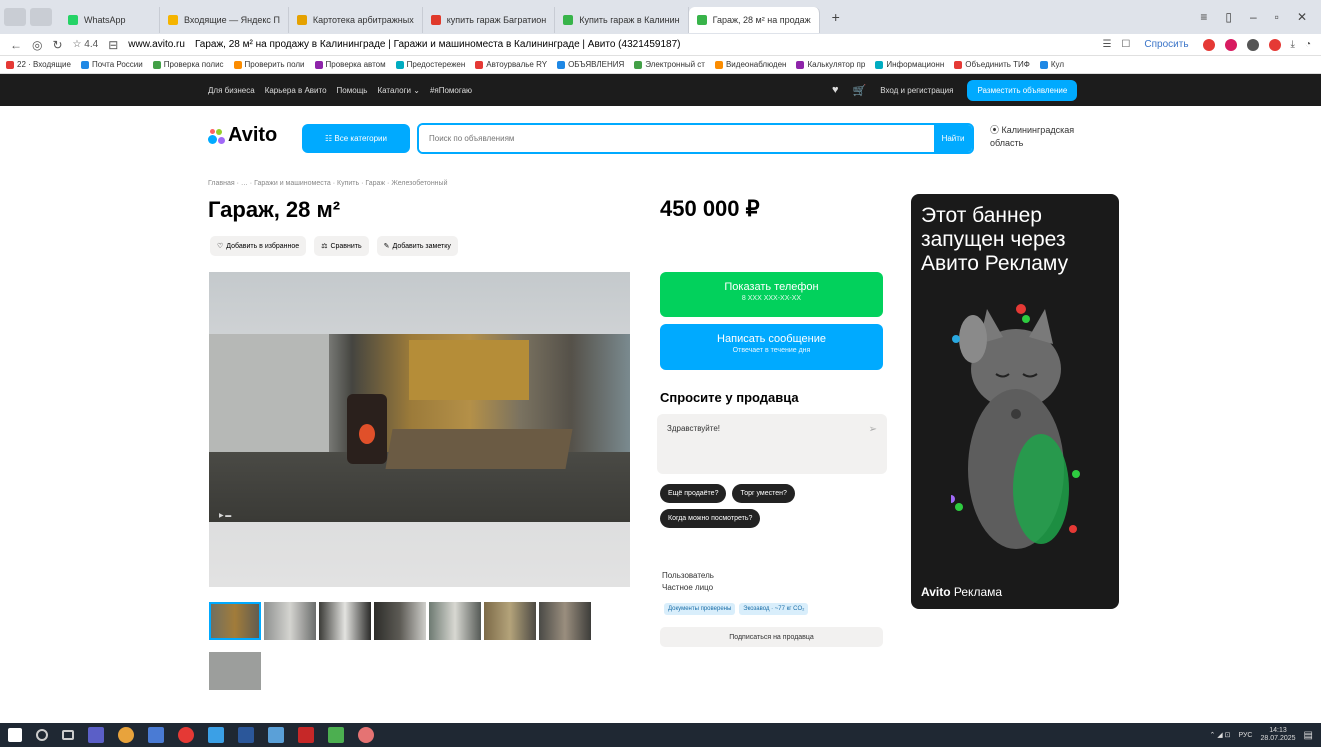 The image size is (1321, 747). I want to click on region-selector: ⦿ Калининградская область, so click(1045, 137).